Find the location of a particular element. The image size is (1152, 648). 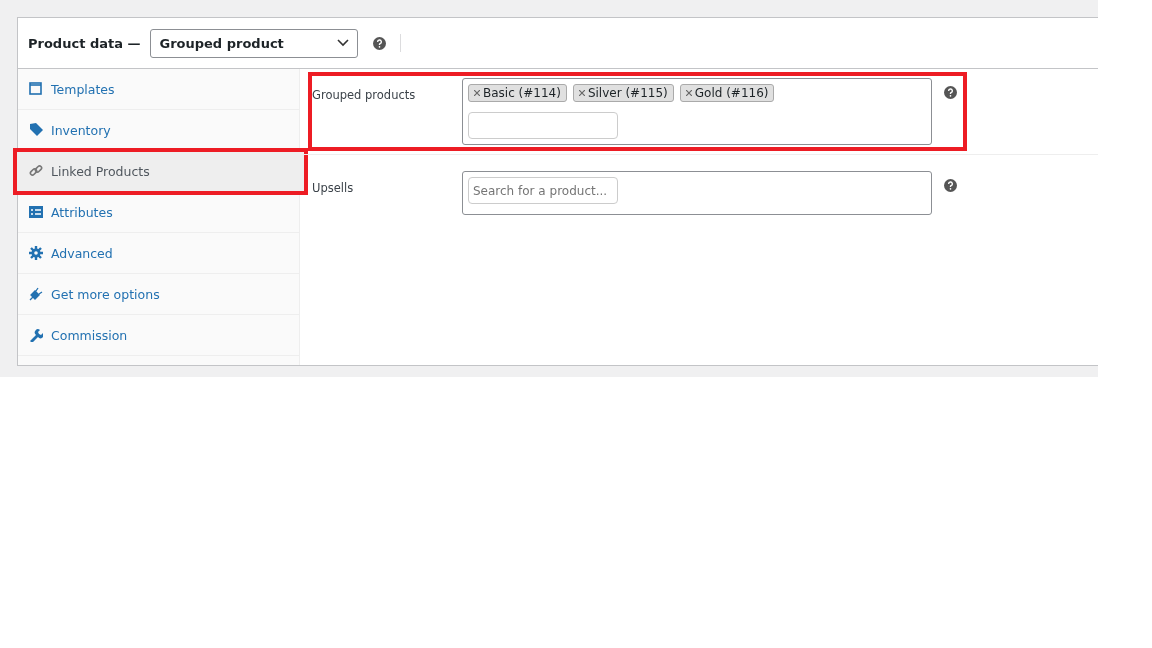

plug-icon is located at coordinates (36, 294).